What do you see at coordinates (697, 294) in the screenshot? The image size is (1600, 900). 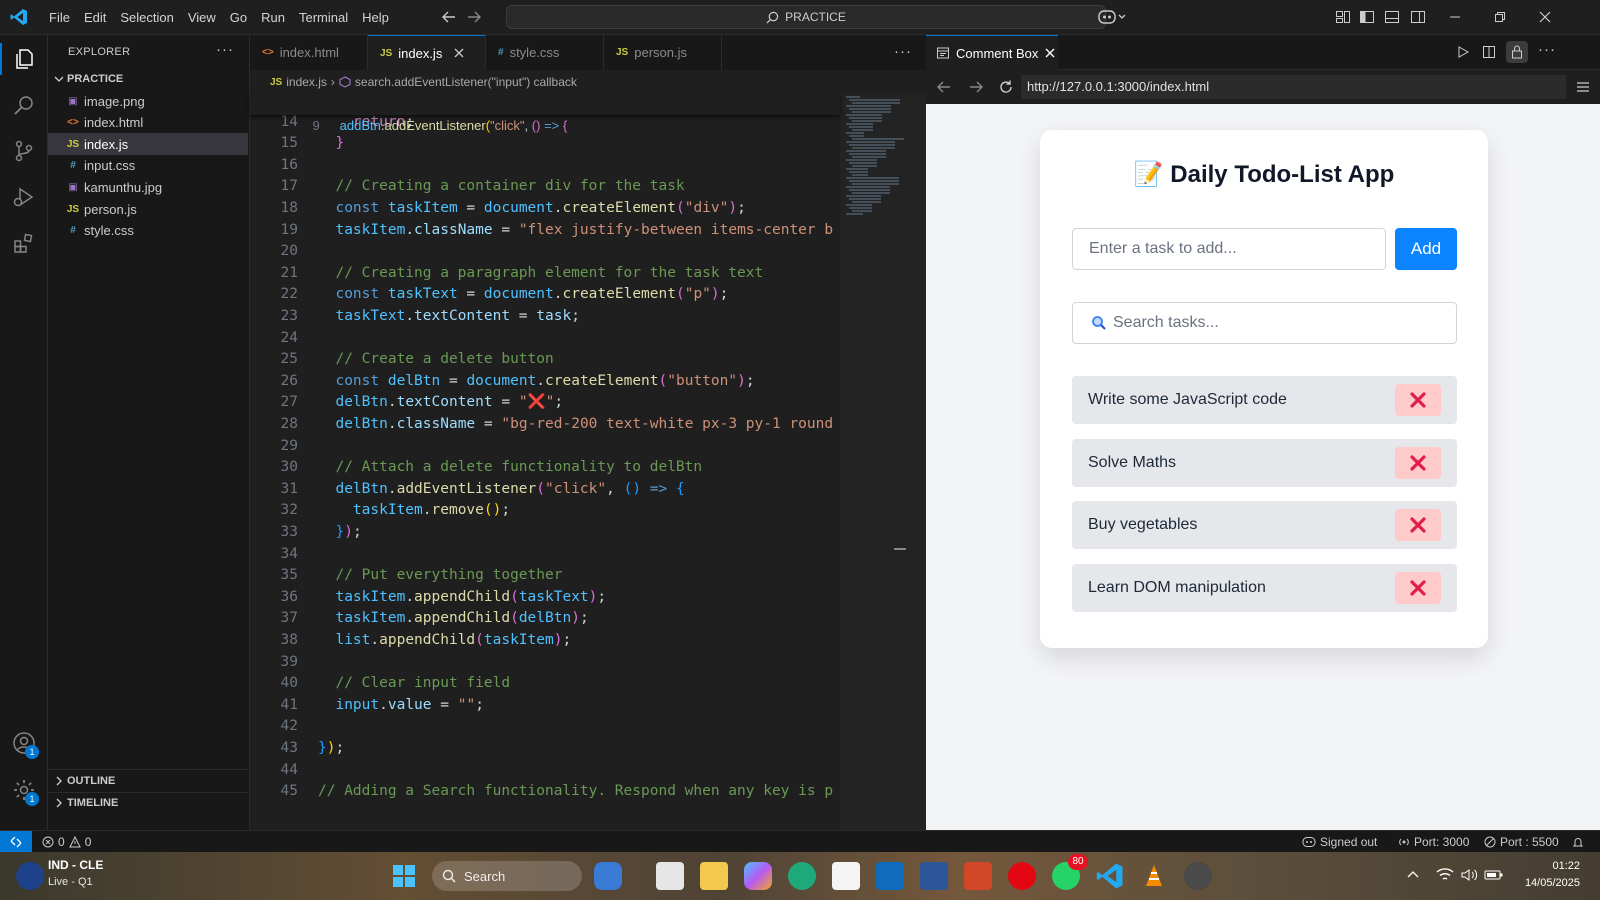 I see `code-token: "p"` at bounding box center [697, 294].